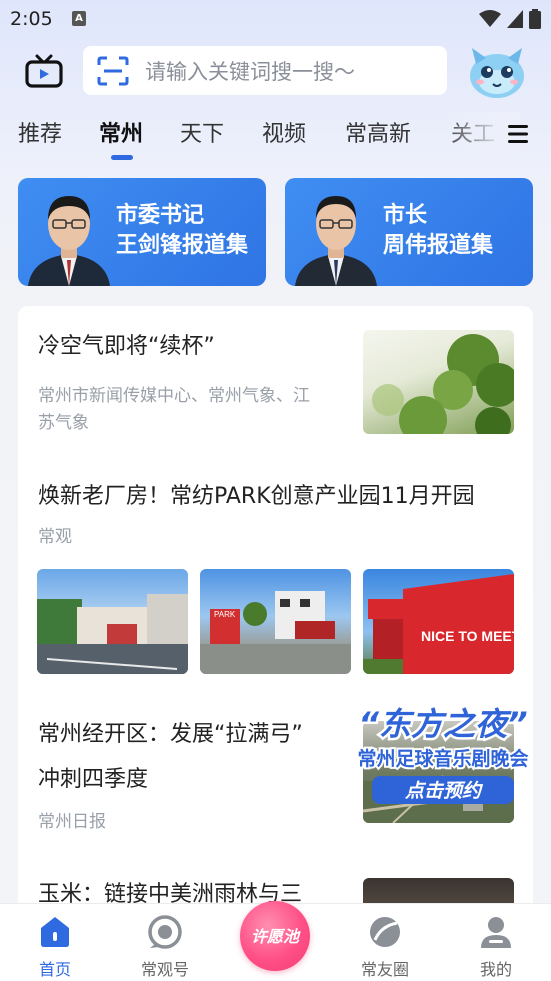  Describe the element at coordinates (54, 969) in the screenshot. I see `nav-label: 首页` at that location.